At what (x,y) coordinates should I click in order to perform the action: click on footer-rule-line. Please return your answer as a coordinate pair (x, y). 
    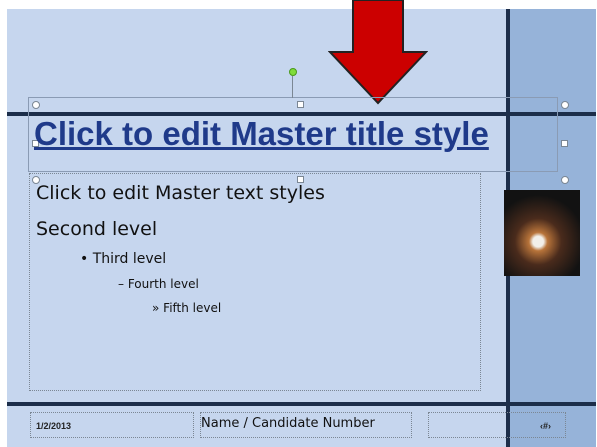
    Looking at the image, I should click on (301, 404).